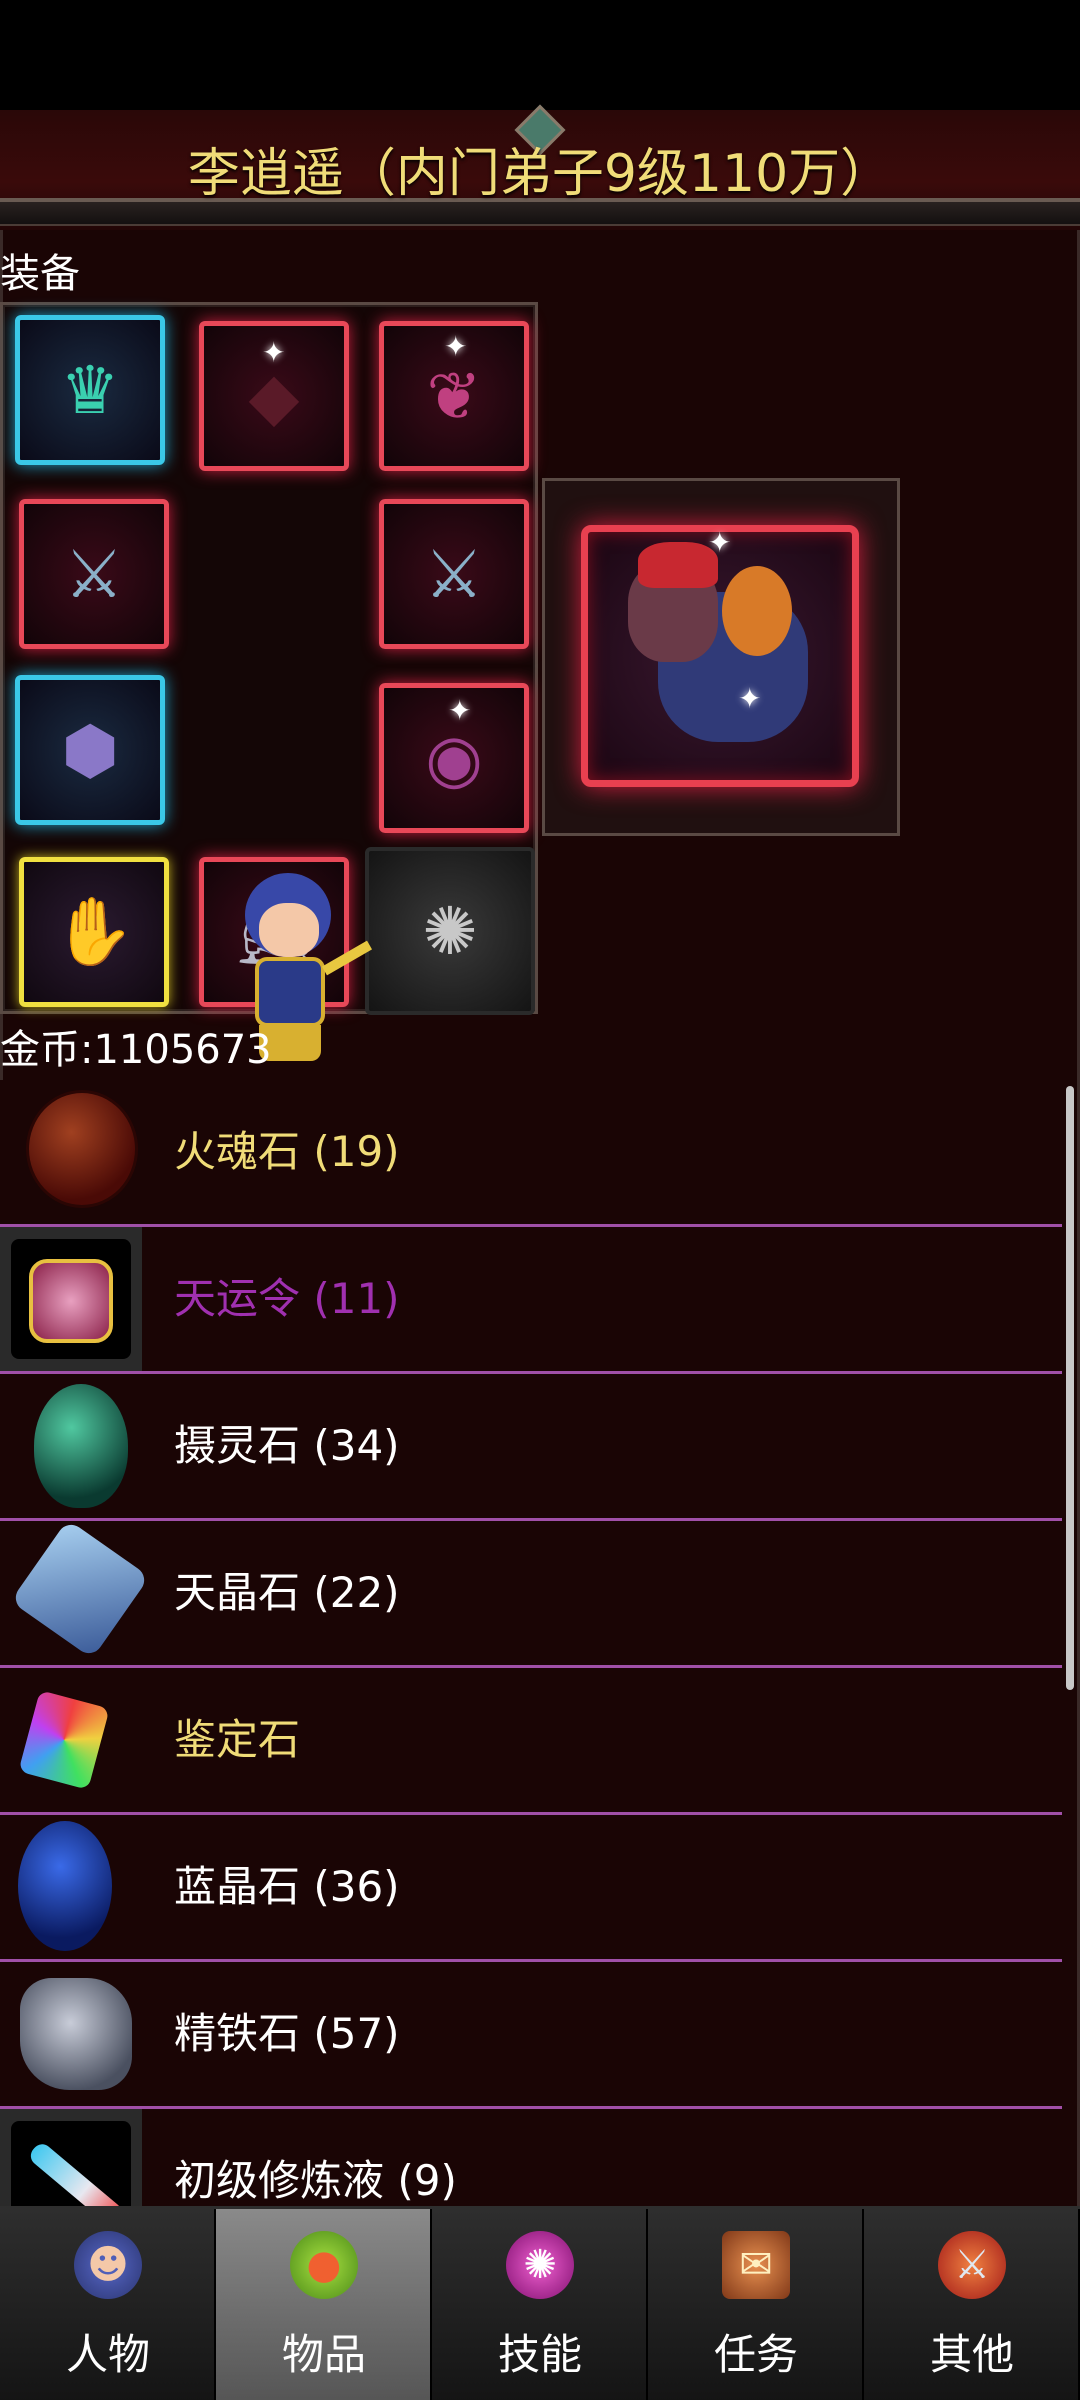  I want to click on necklace-icon: ❦, so click(454, 396).